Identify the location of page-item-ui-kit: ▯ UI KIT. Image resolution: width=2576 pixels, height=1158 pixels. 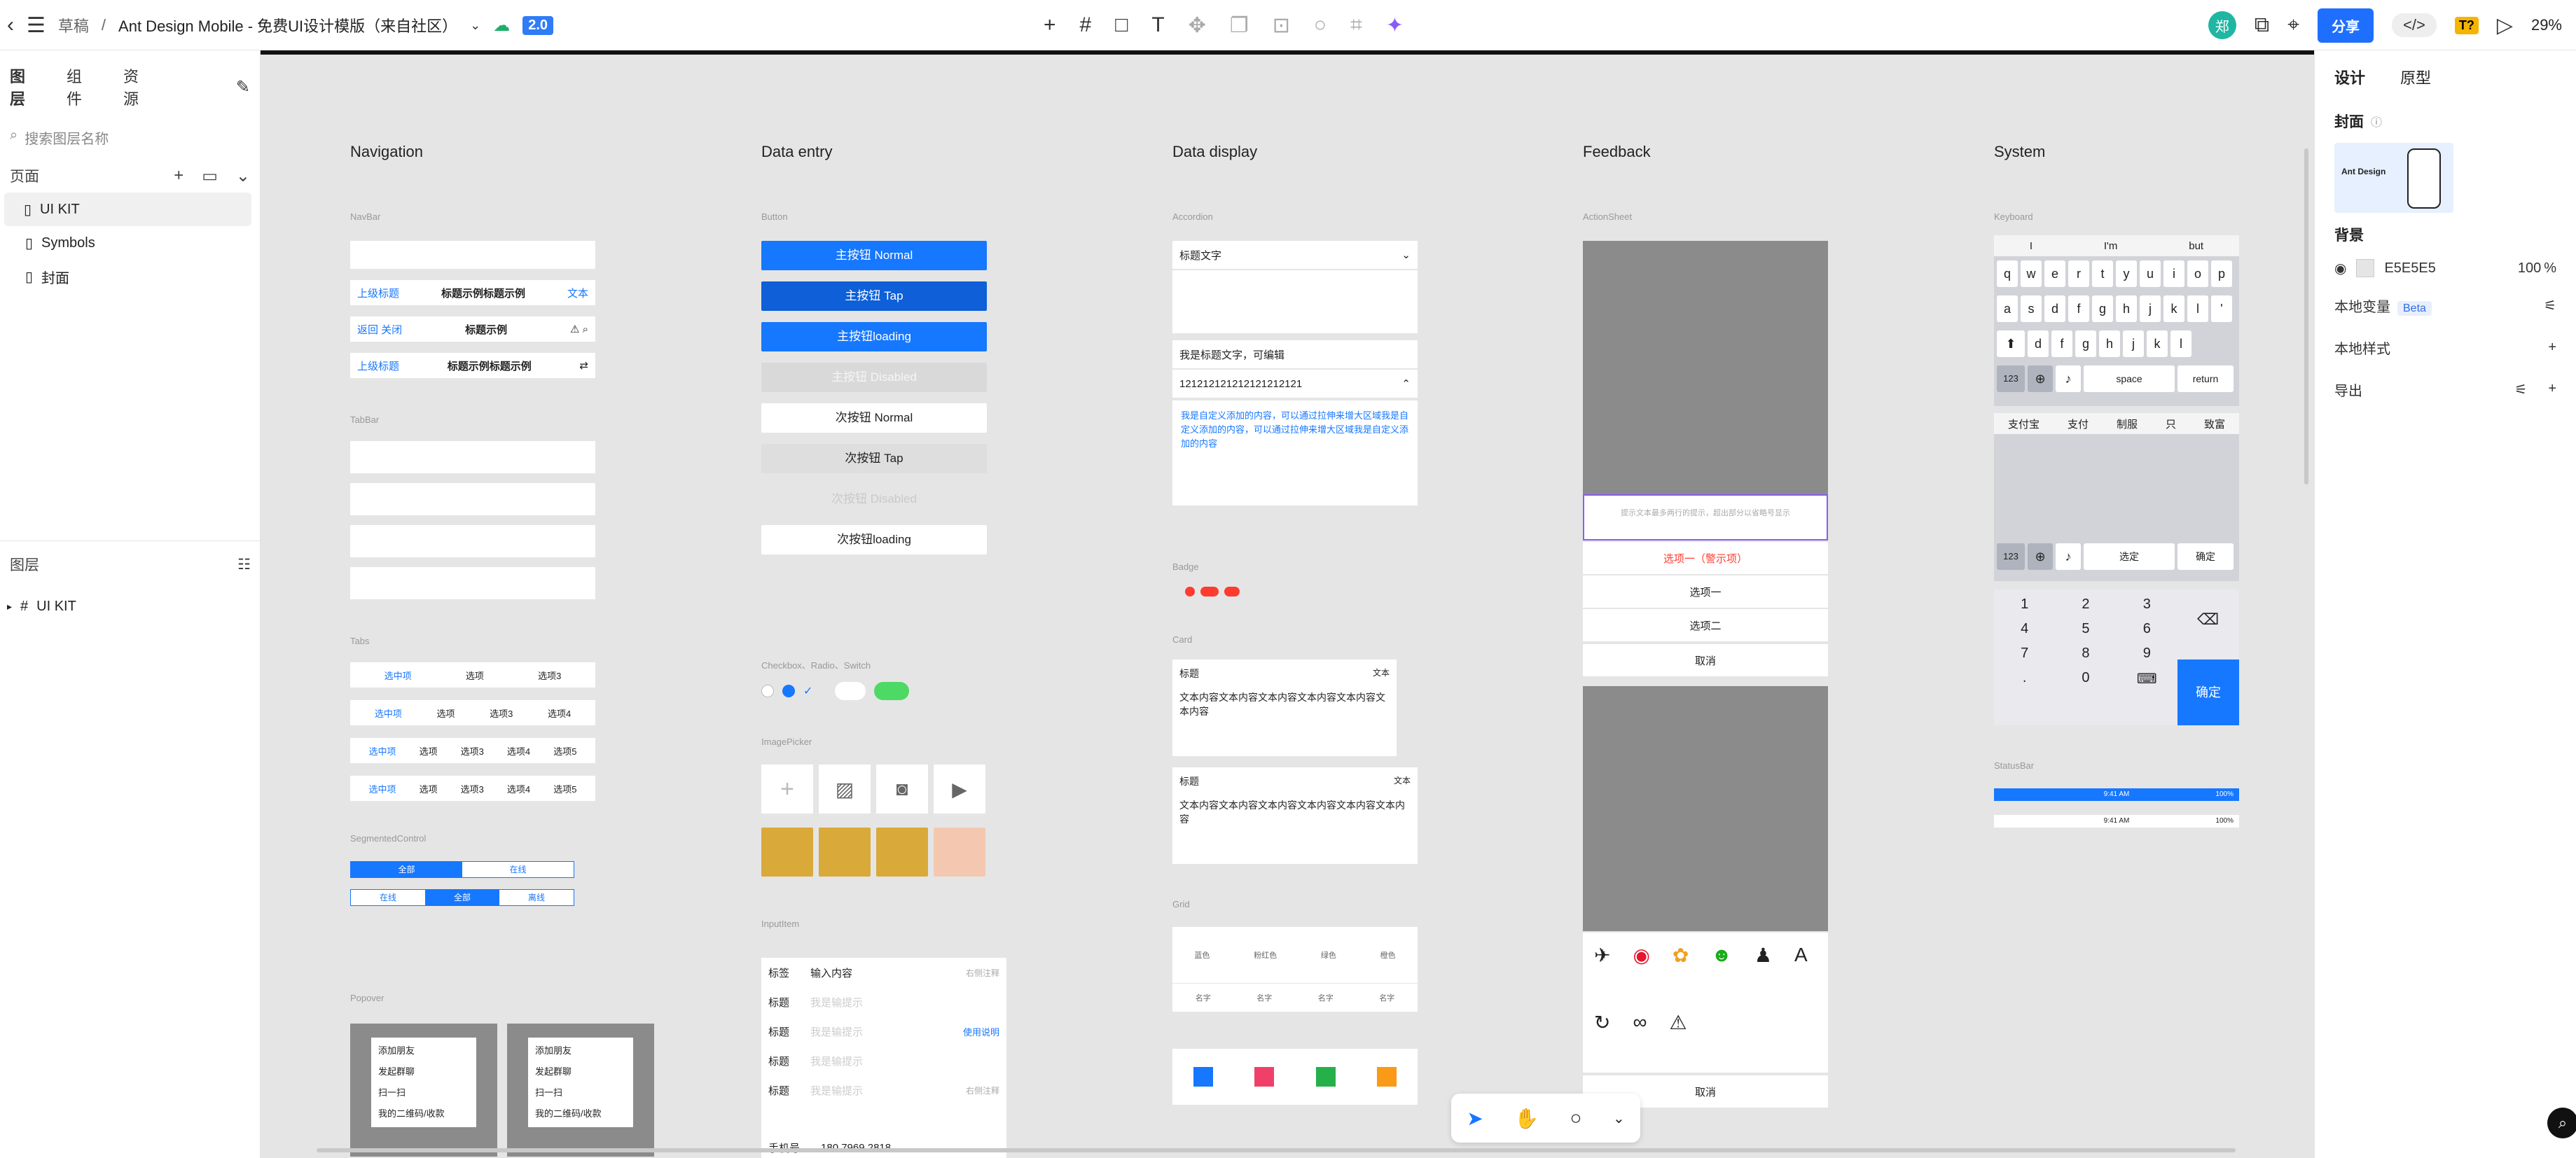
(128, 209).